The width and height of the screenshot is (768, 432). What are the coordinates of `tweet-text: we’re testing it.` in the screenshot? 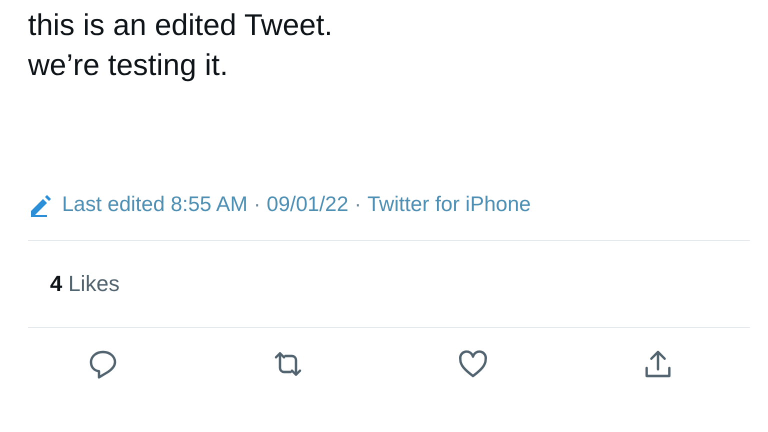 It's located at (129, 66).